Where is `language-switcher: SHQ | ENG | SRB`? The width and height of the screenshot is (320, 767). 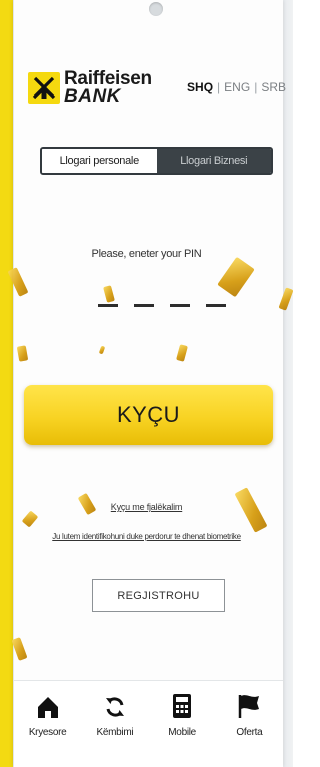 language-switcher: SHQ | ENG | SRB is located at coordinates (236, 87).